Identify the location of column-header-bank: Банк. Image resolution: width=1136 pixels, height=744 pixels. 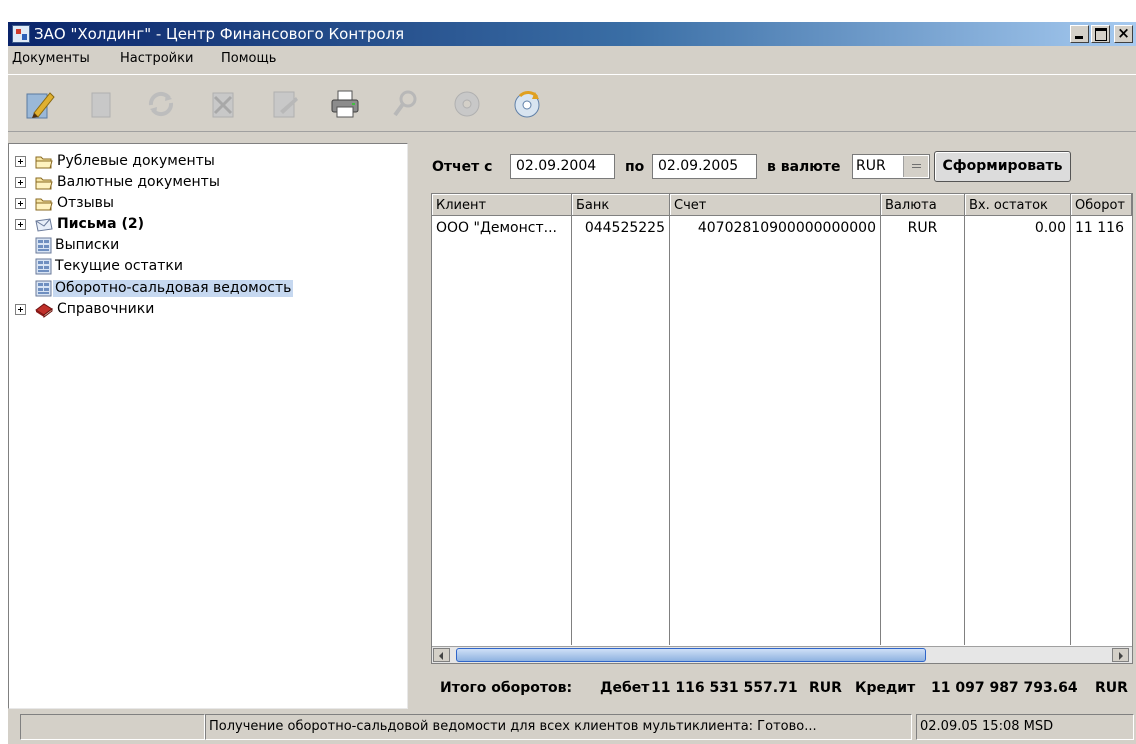
(621, 205).